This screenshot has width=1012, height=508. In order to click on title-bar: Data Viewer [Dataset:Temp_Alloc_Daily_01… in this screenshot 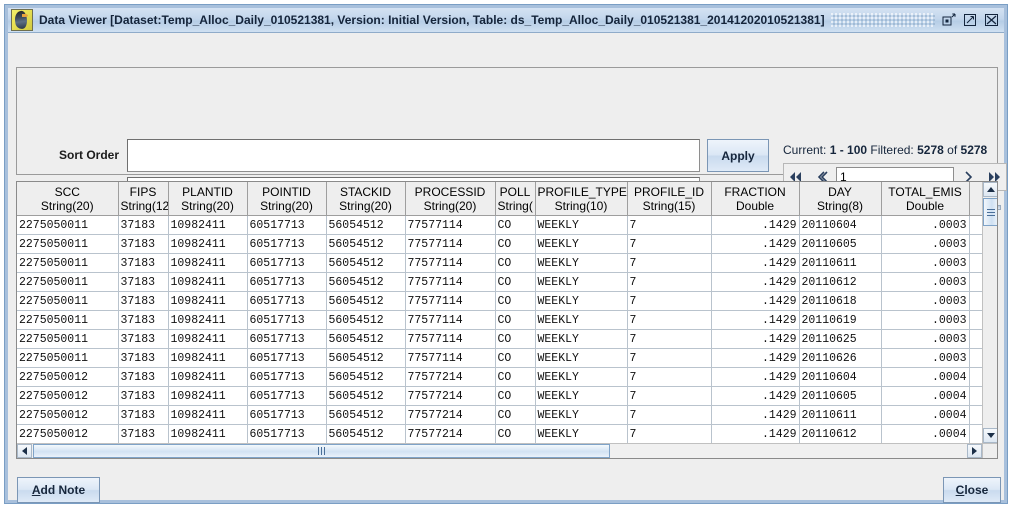, I will do `click(506, 20)`.